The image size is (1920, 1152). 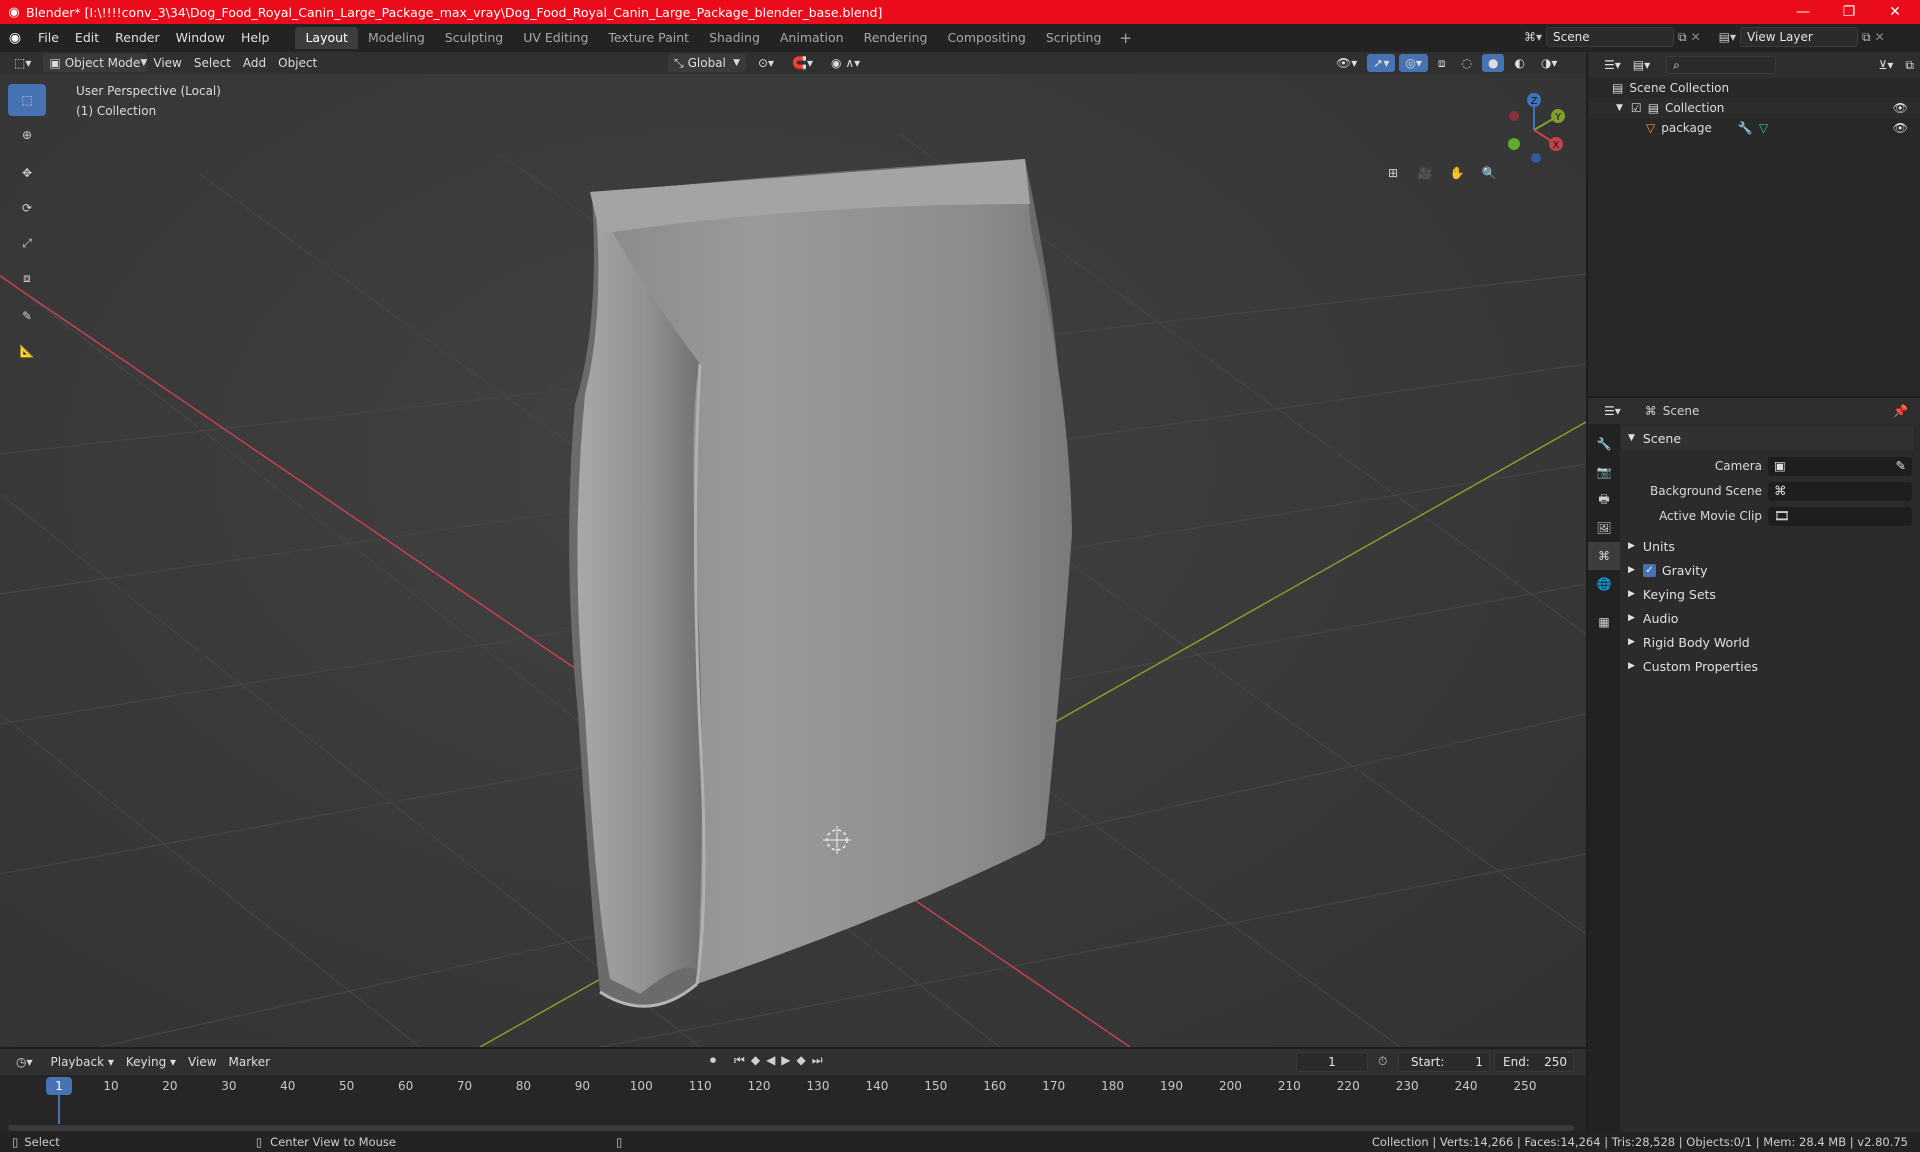 I want to click on wireframe-shading-icon: ◌, so click(x=1466, y=63).